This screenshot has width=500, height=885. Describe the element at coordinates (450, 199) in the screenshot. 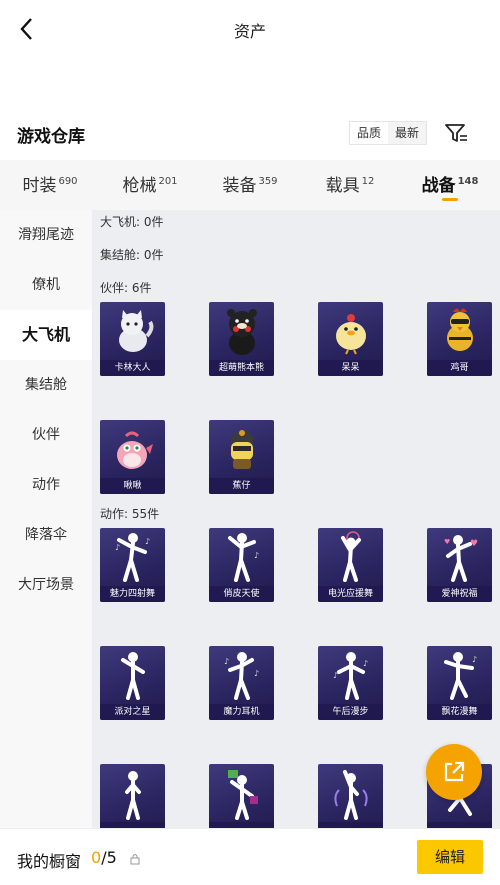

I see `active-tab-indicator` at that location.